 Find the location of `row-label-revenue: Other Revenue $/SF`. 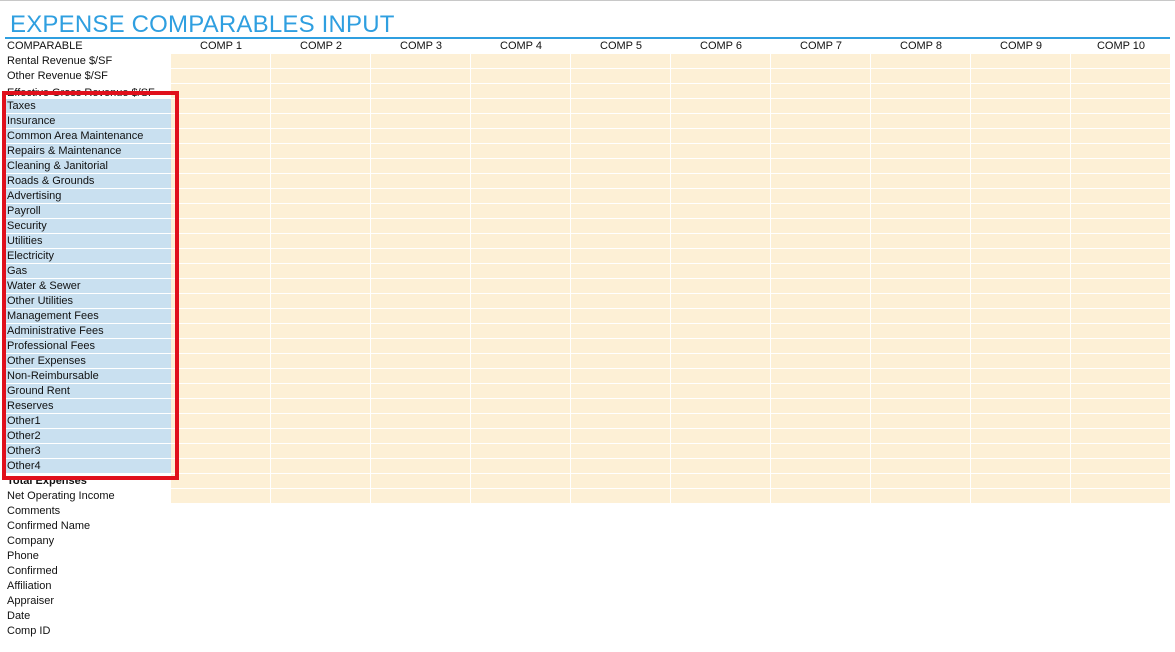

row-label-revenue: Other Revenue $/SF is located at coordinates (88, 76).